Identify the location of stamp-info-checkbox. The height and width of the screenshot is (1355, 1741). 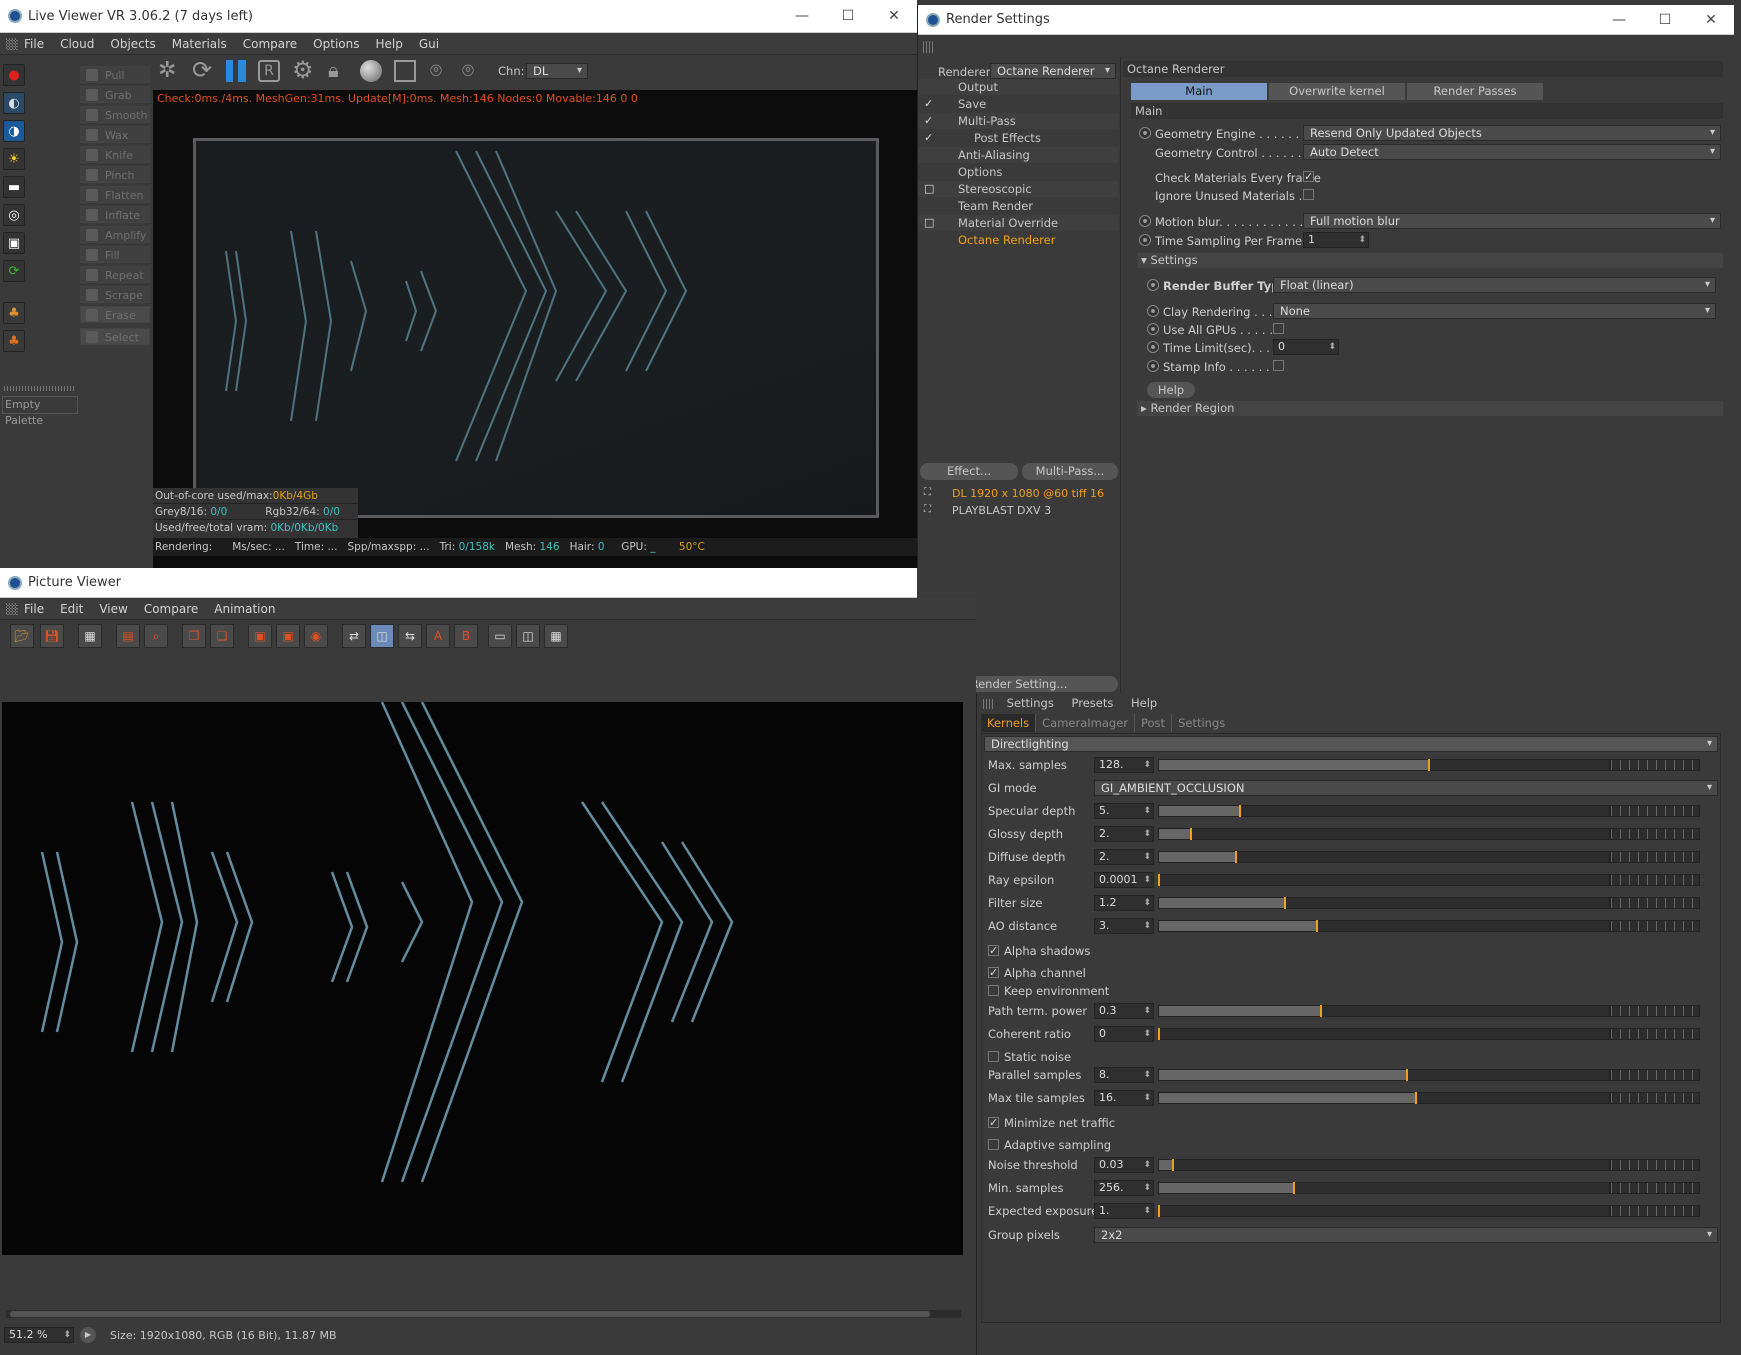
(1278, 365).